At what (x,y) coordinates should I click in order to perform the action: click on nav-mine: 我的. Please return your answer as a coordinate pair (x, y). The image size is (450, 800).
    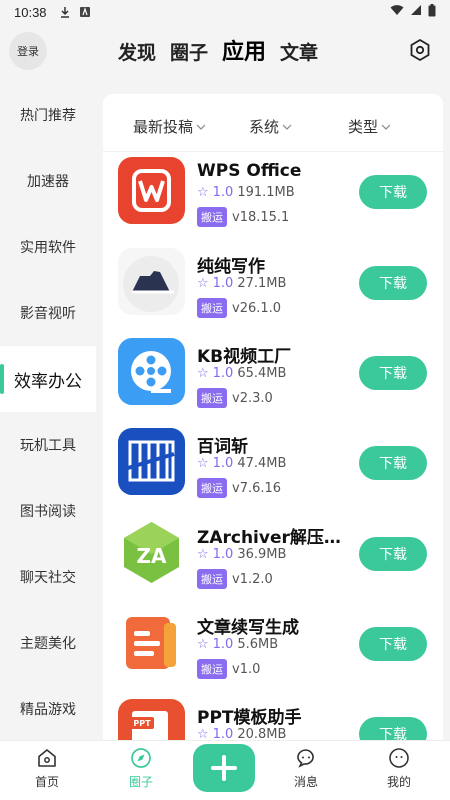
    Looking at the image, I should click on (399, 768).